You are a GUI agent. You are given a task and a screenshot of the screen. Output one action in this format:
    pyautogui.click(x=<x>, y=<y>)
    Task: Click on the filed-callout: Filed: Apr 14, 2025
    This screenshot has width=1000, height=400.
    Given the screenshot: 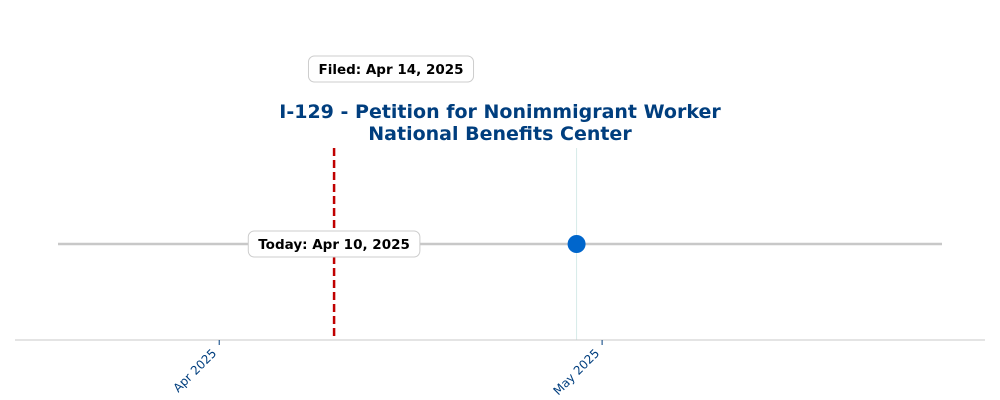 What is the action you would take?
    pyautogui.click(x=391, y=69)
    